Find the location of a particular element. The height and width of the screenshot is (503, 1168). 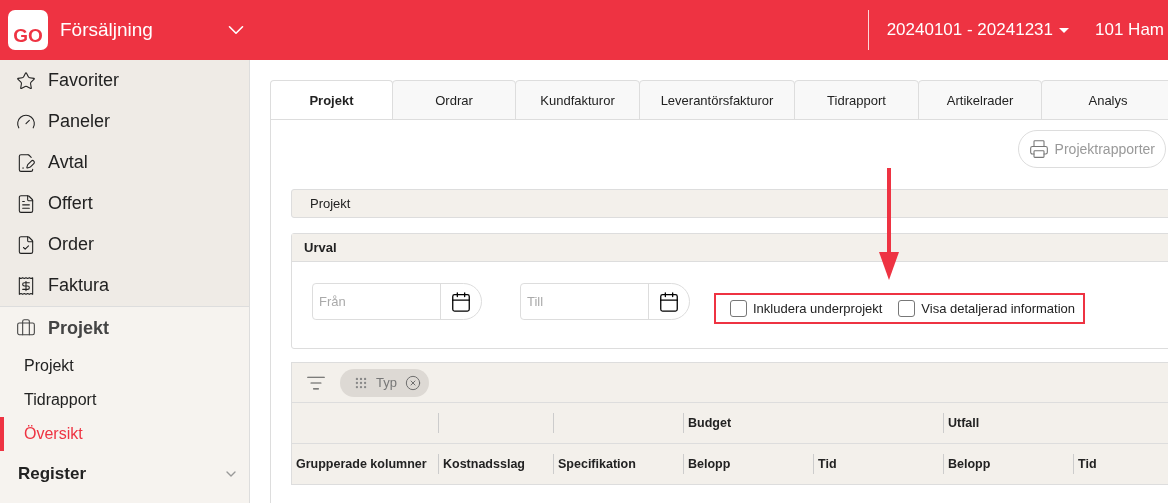

column-group-header: Utfall is located at coordinates (1055, 423).